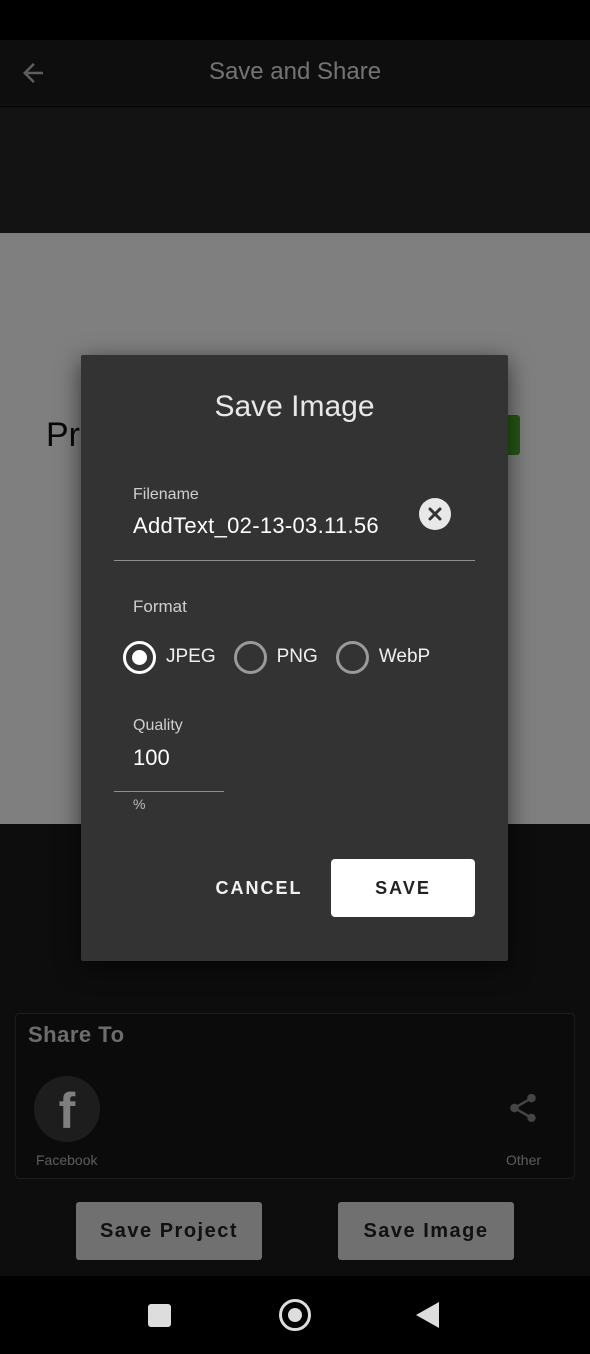 The height and width of the screenshot is (1354, 590). Describe the element at coordinates (160, 606) in the screenshot. I see `format-label: Format` at that location.